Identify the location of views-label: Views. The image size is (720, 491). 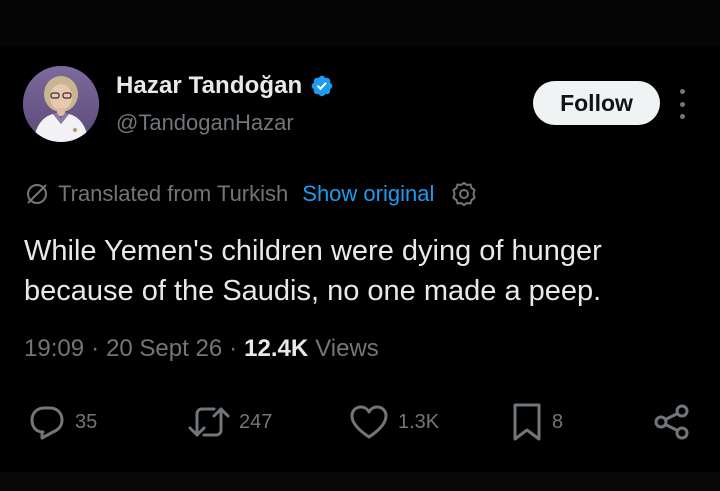
(347, 348).